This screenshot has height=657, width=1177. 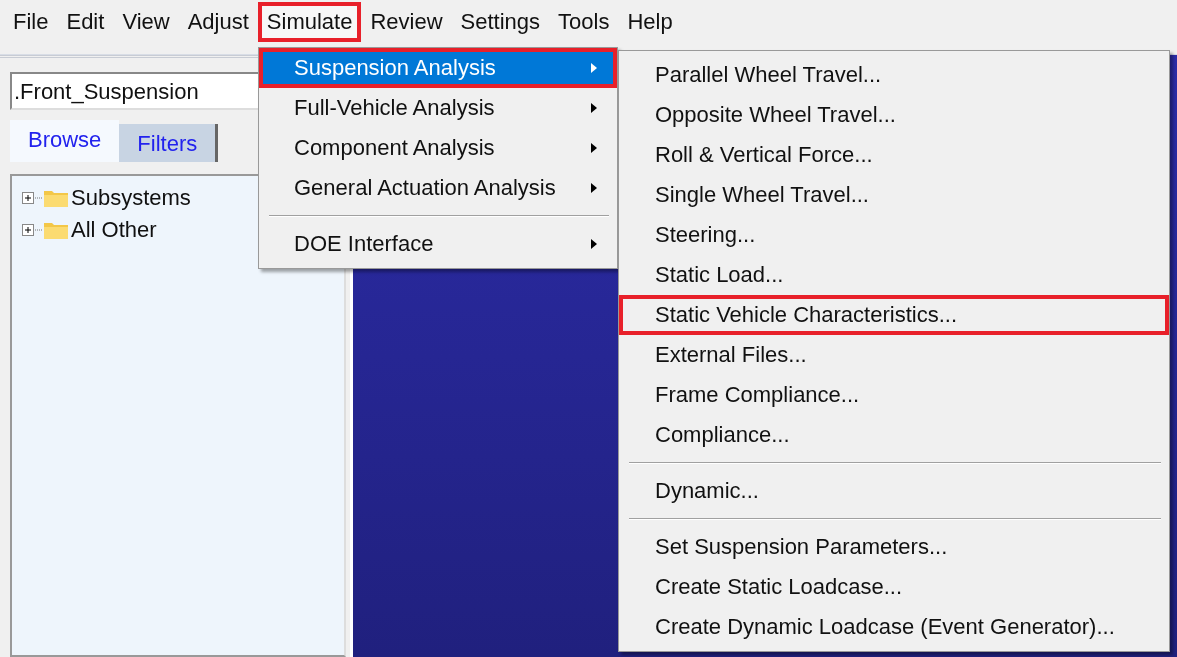 I want to click on tree-item: Subsystems, so click(x=131, y=198).